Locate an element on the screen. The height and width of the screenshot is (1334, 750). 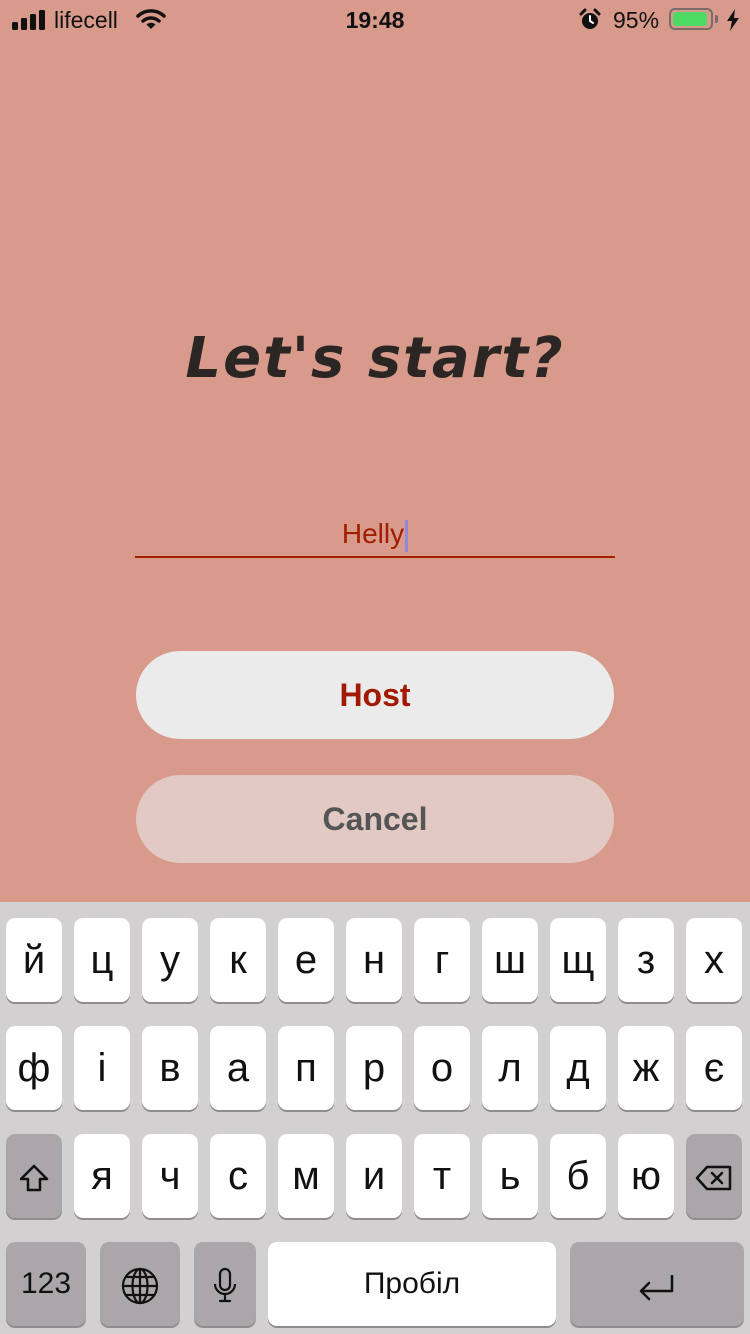
key-letter: ч is located at coordinates (170, 1176).